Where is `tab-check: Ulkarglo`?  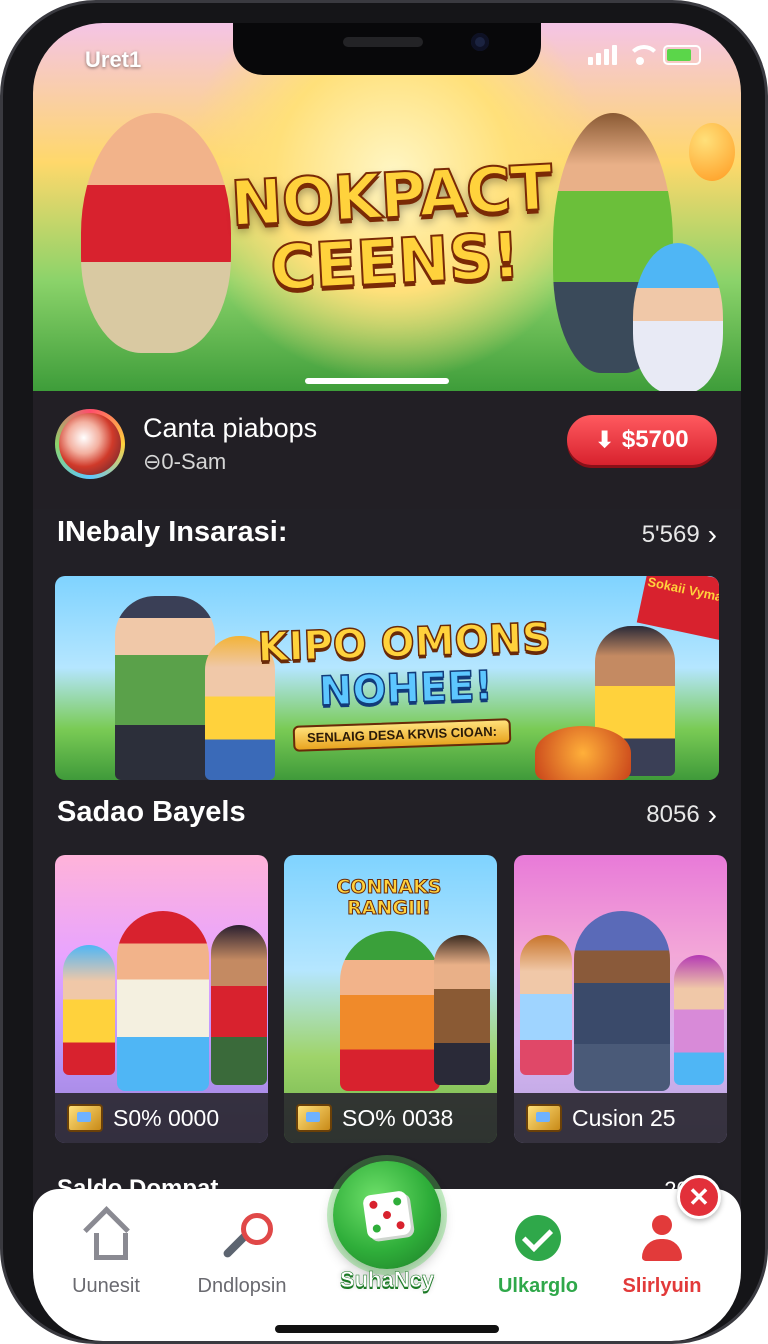
tab-check: Ulkarglo is located at coordinates (538, 1255).